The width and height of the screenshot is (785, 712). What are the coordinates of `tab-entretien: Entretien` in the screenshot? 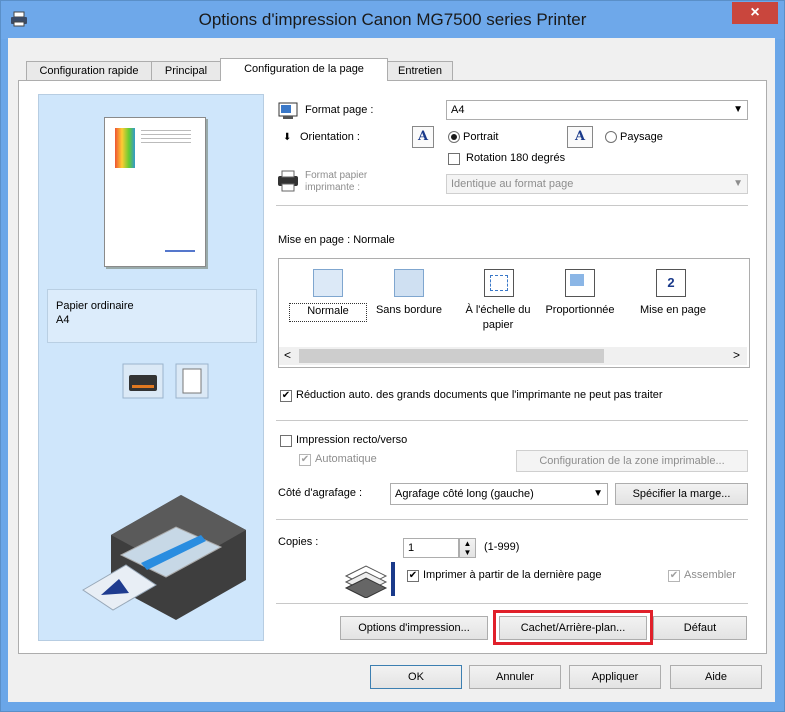 It's located at (420, 70).